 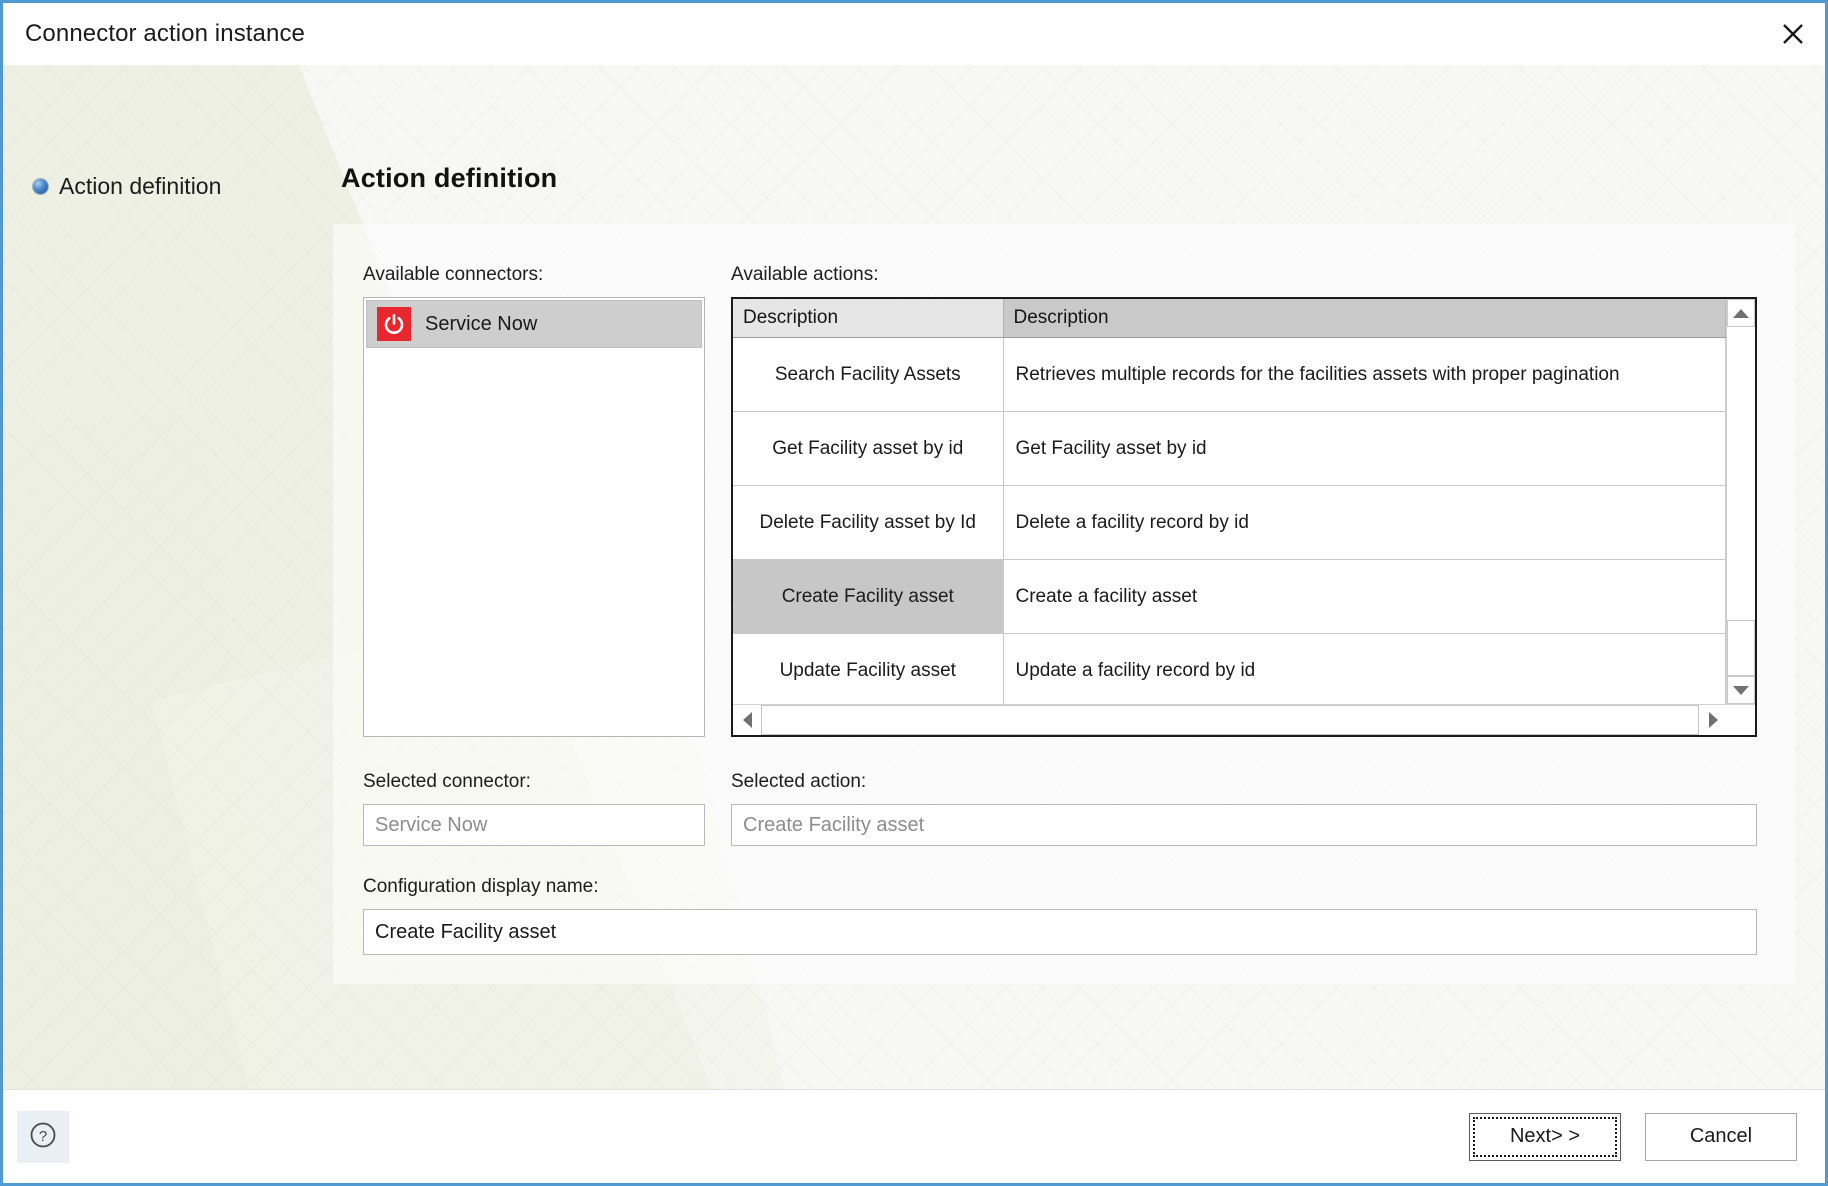 I want to click on vertical-scrollbar, so click(x=1740, y=501).